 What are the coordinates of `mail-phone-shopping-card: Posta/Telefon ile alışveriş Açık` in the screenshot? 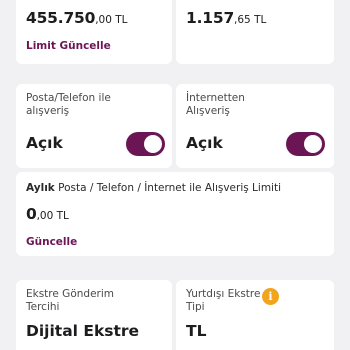 It's located at (94, 126).